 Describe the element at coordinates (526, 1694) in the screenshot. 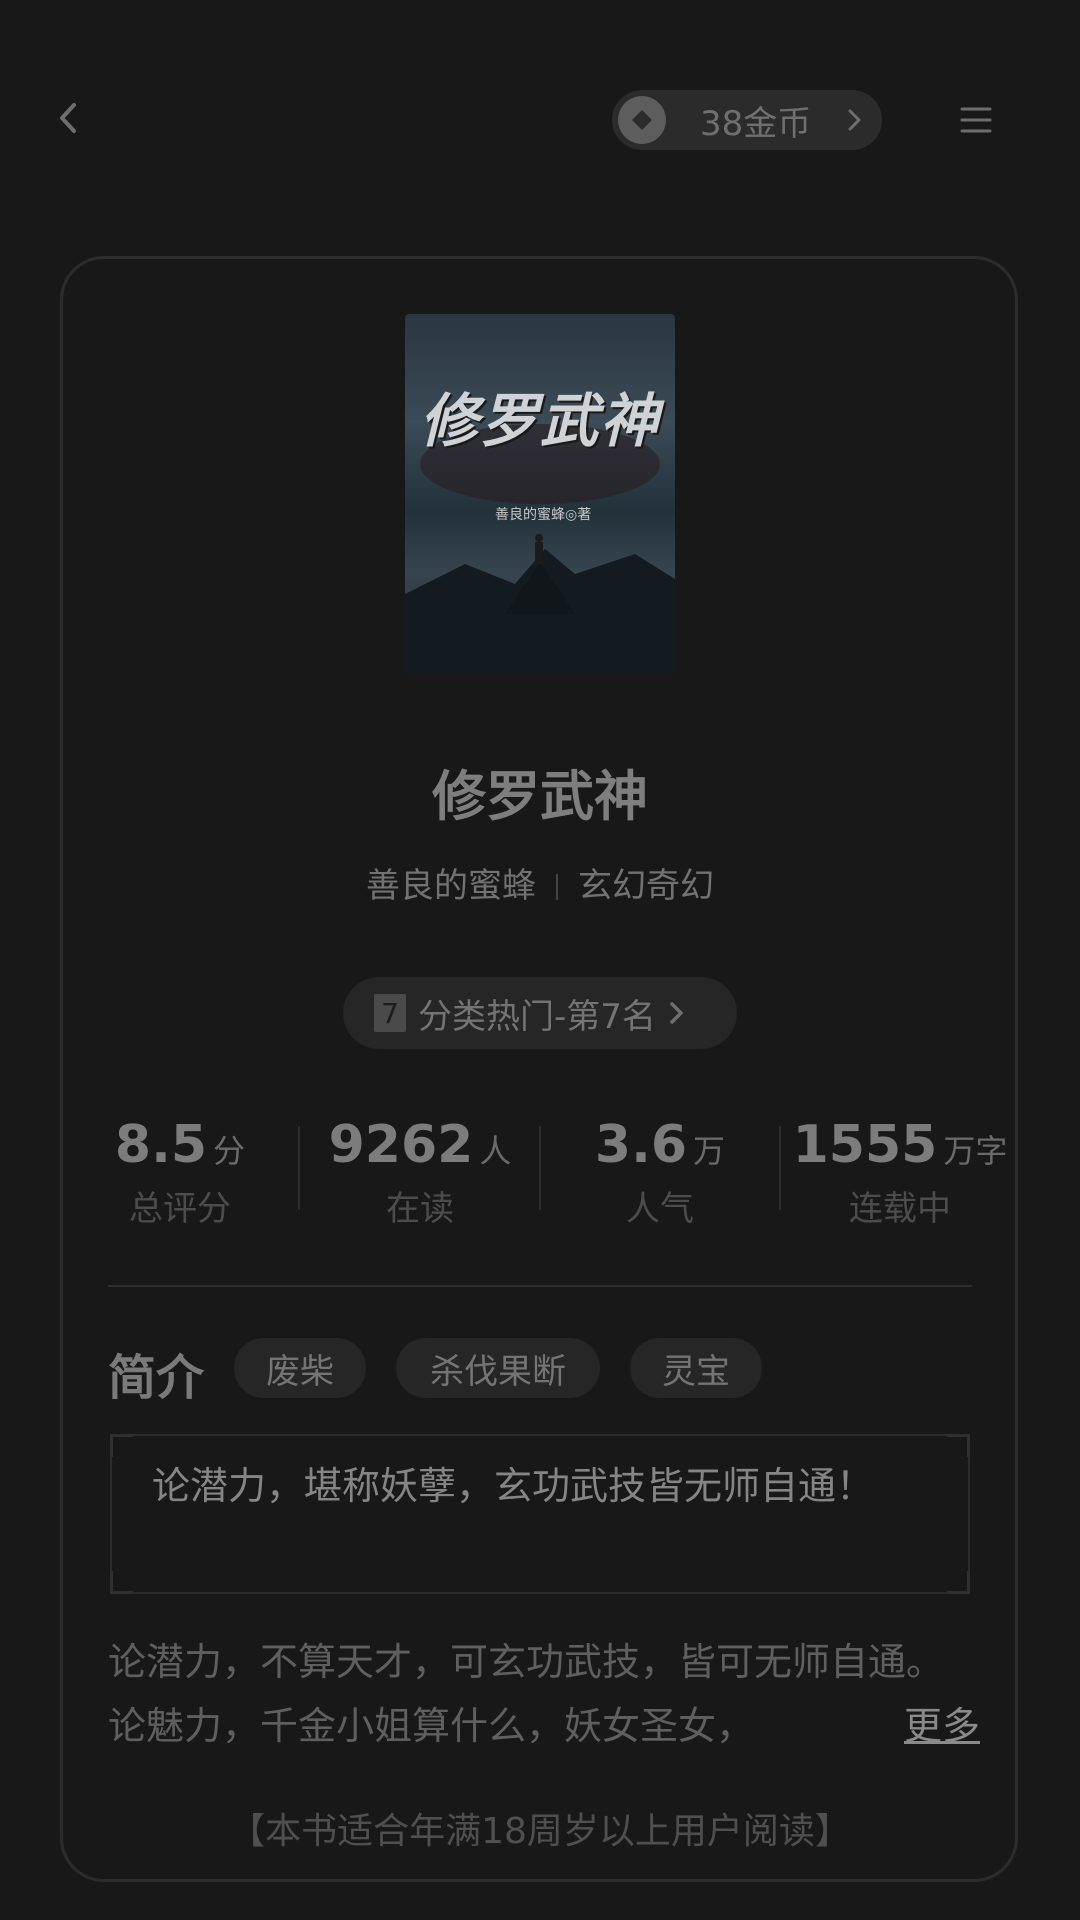

I see `description-text: 论潜力，不算天才，可玄功武技，皆可无师自通。论魅力，千金小姐算什么，妖女圣女，` at that location.